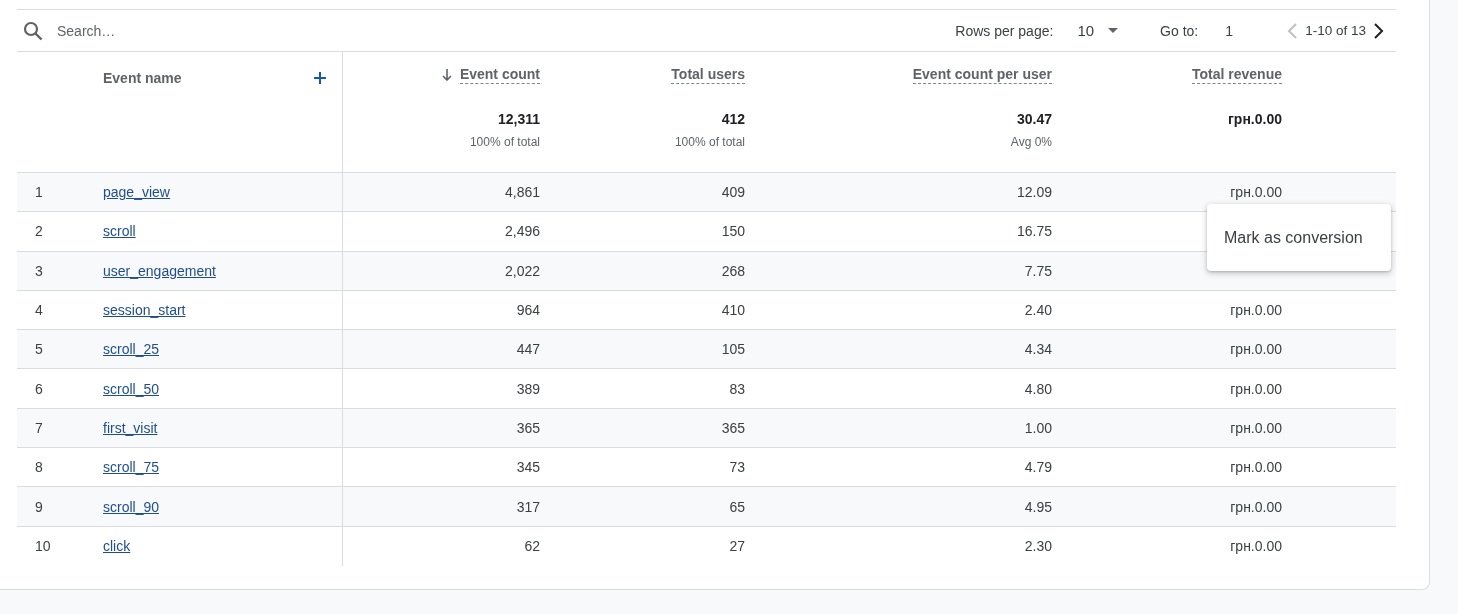 This screenshot has height=614, width=1458. What do you see at coordinates (1004, 30) in the screenshot?
I see `rows-per-page-label: Rows per page:` at bounding box center [1004, 30].